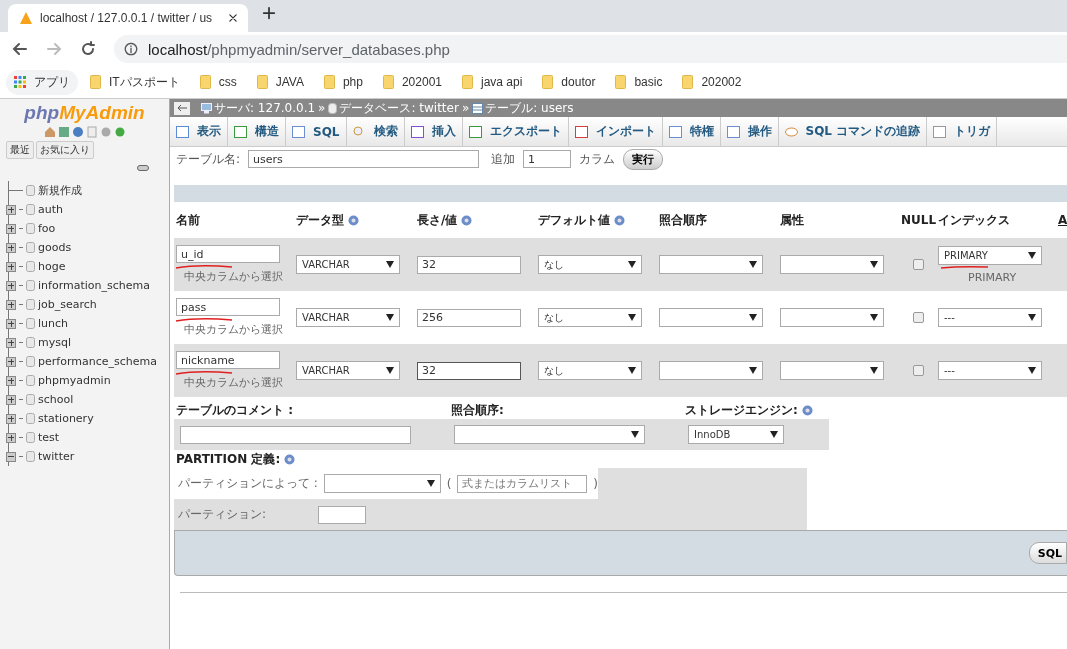 Image resolution: width=1067 pixels, height=649 pixels. I want to click on column-name-field: pass, so click(228, 307).